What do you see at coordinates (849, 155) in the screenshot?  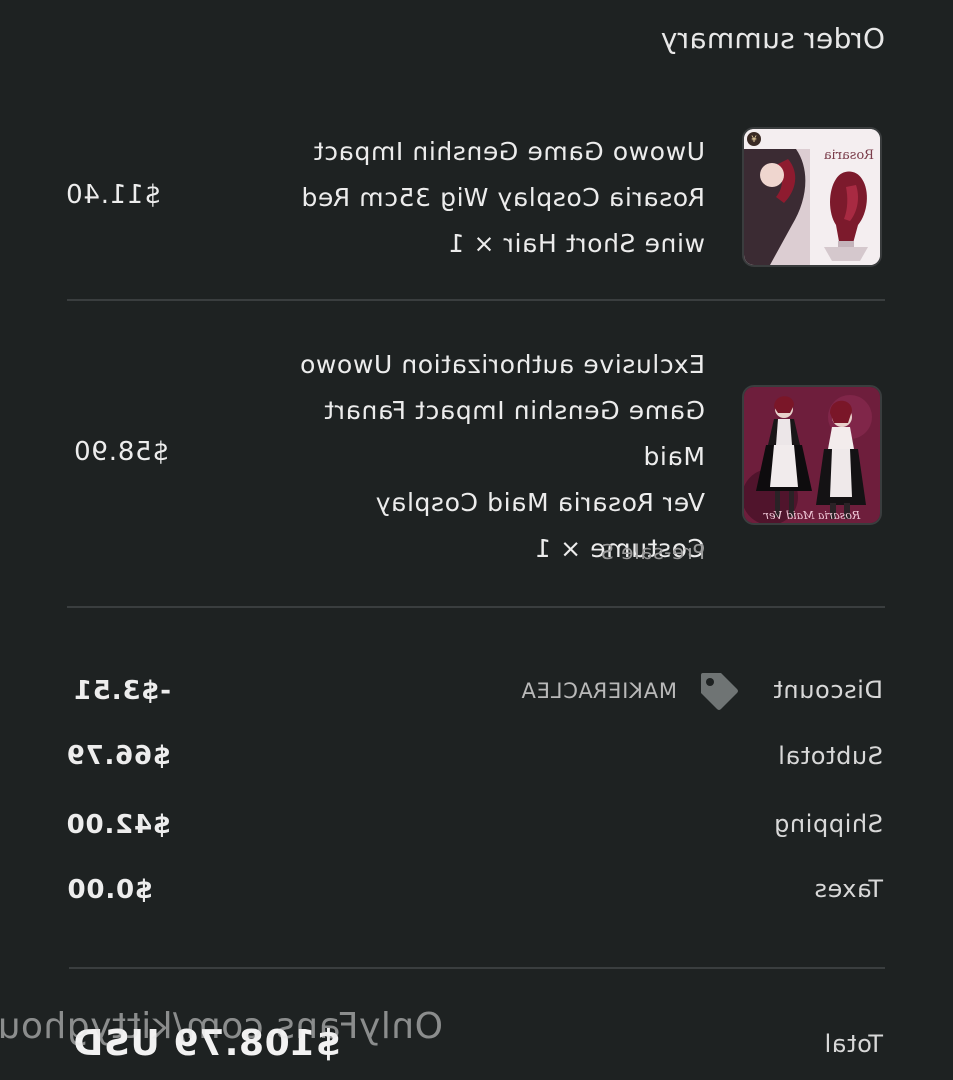 I see `thumb-caption-rosaria: Rosaria` at bounding box center [849, 155].